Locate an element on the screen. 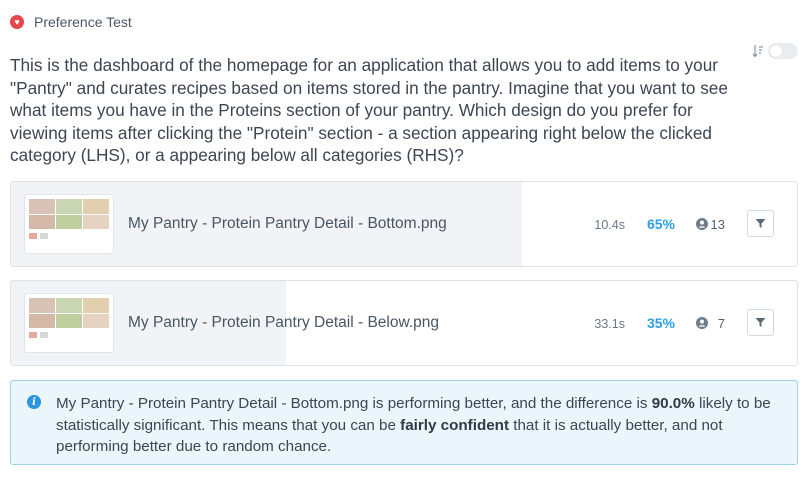 The height and width of the screenshot is (478, 812). sort-descending-icon is located at coordinates (758, 51).